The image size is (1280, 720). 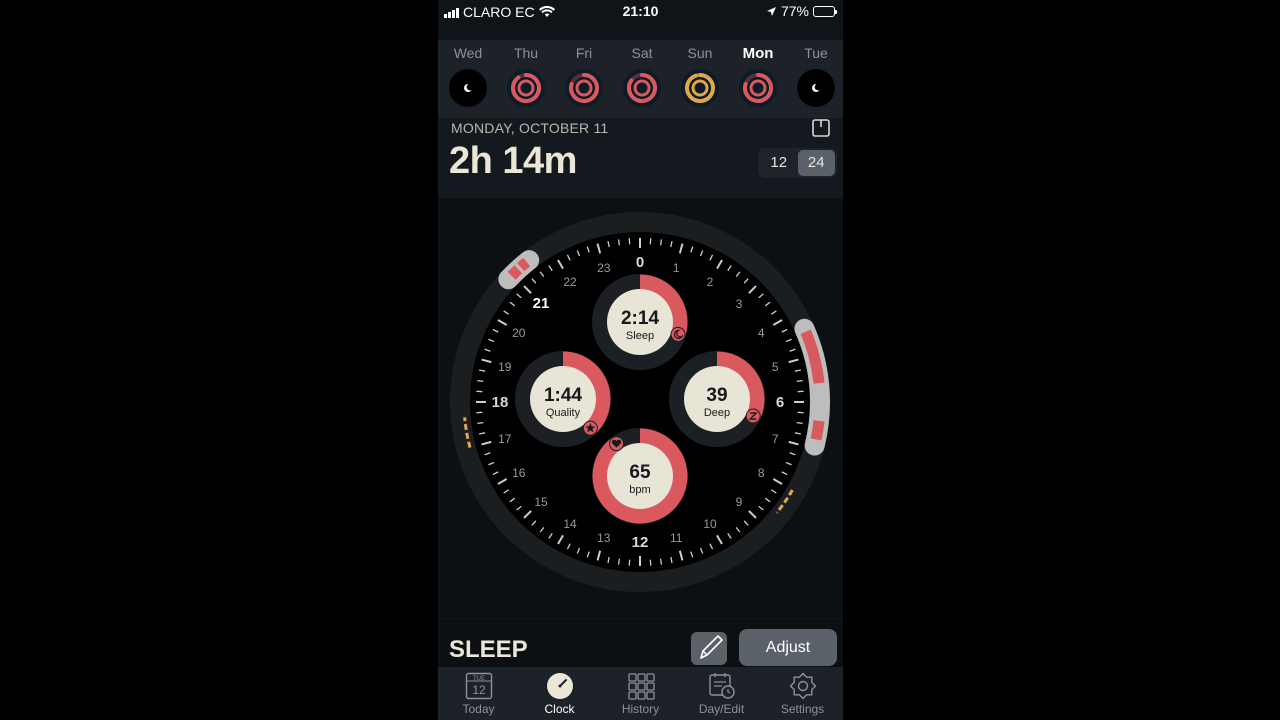 I want to click on hour-label: 1, so click(x=676, y=268).